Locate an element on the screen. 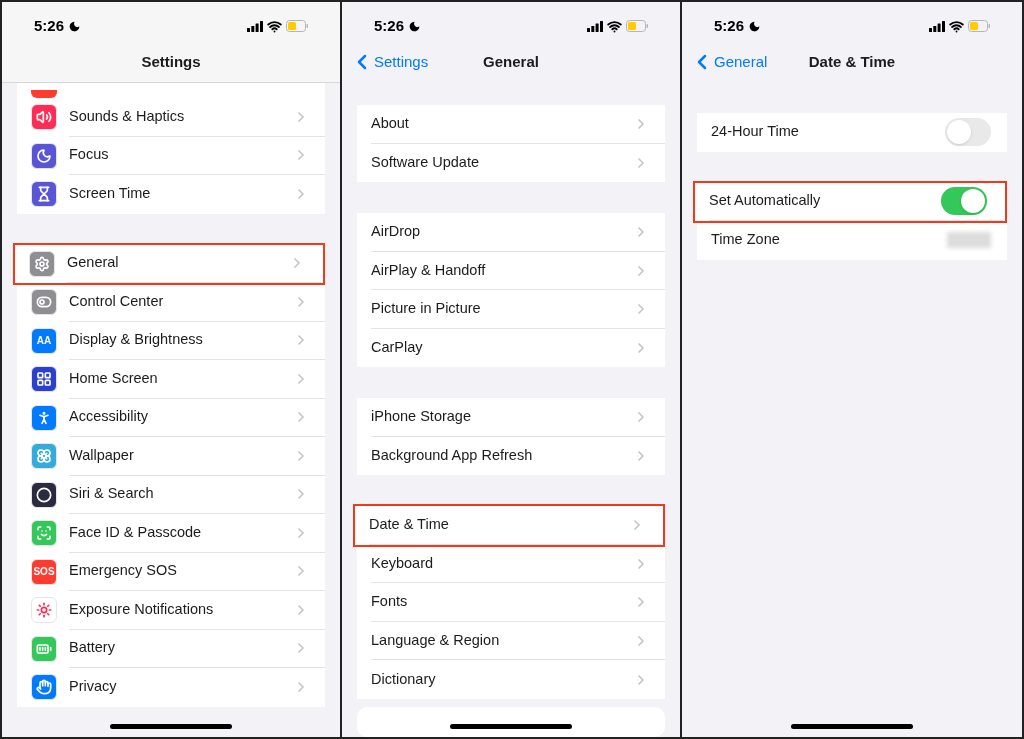  back-button: General is located at coordinates (729, 62).